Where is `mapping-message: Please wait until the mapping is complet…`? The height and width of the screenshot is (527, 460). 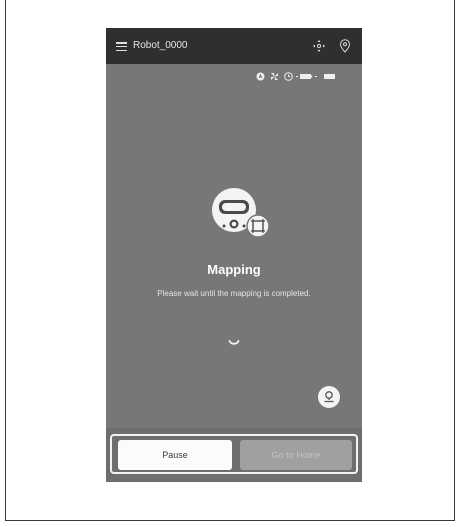
mapping-message: Please wait until the mapping is complet… is located at coordinates (234, 293).